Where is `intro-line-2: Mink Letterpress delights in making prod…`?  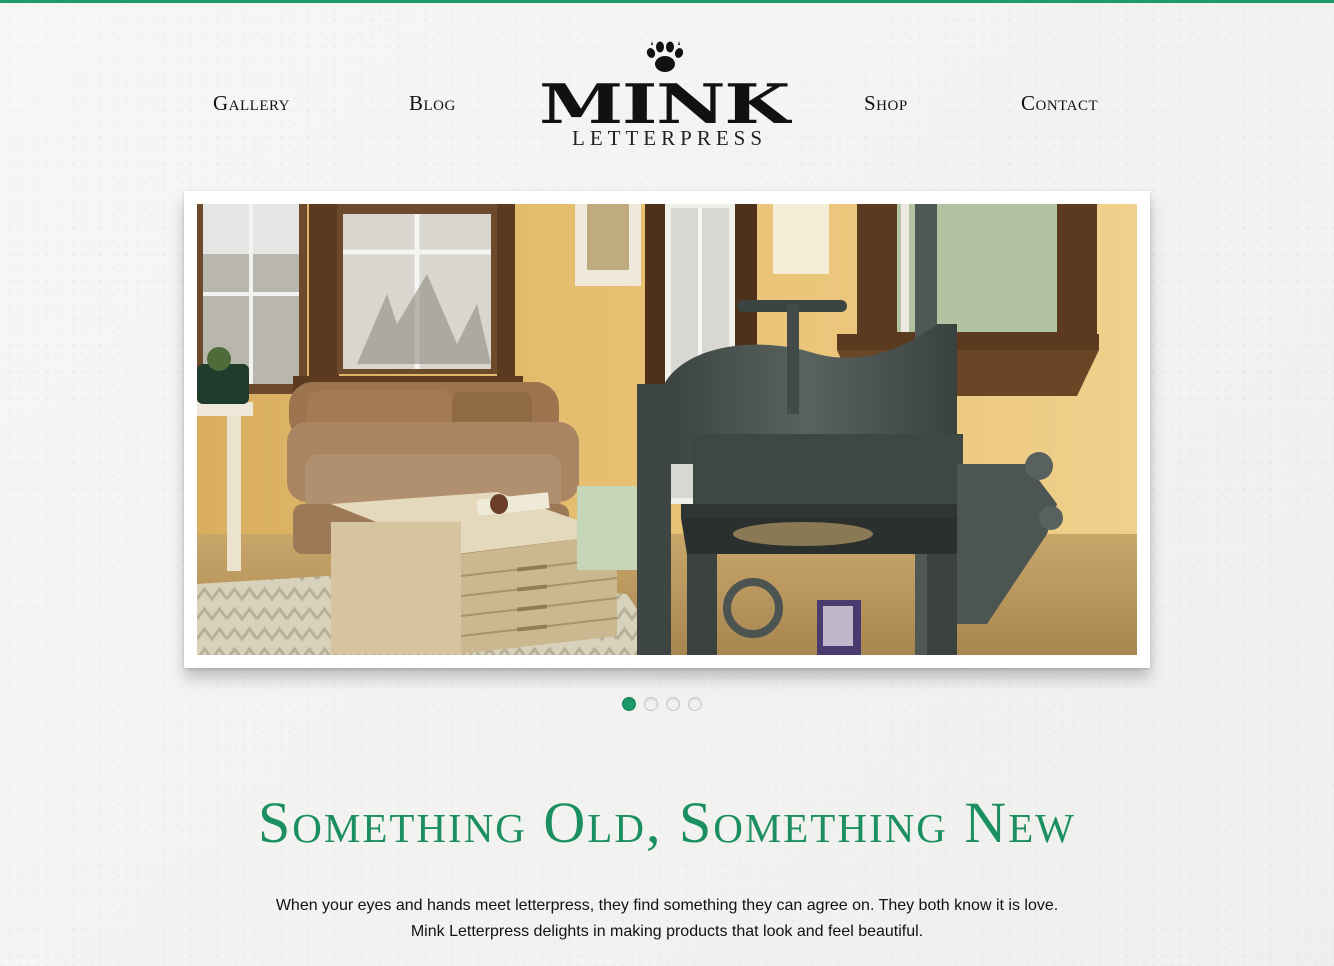
intro-line-2: Mink Letterpress delights in making prod… is located at coordinates (667, 931).